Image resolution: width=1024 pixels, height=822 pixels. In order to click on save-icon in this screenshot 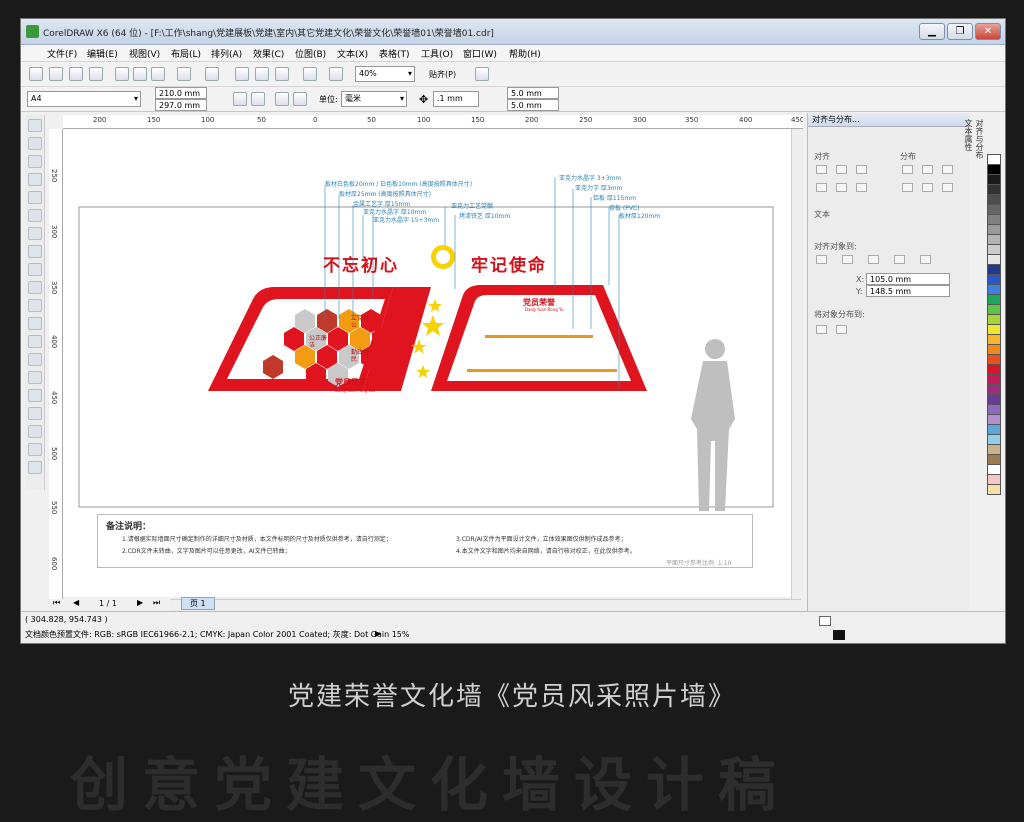, I will do `click(76, 74)`.